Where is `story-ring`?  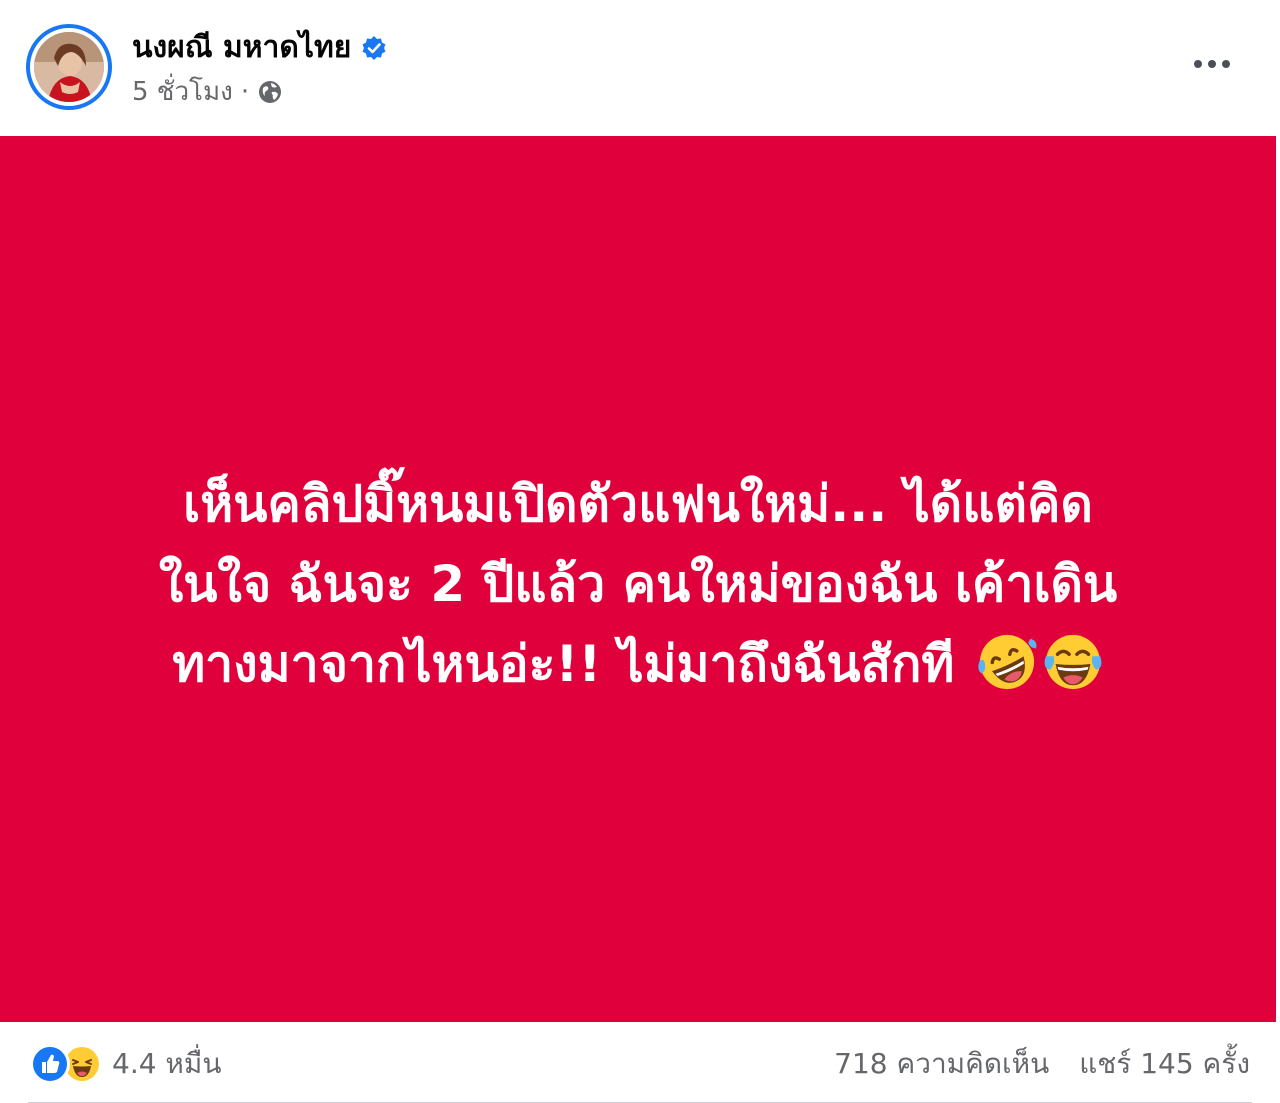 story-ring is located at coordinates (69, 67).